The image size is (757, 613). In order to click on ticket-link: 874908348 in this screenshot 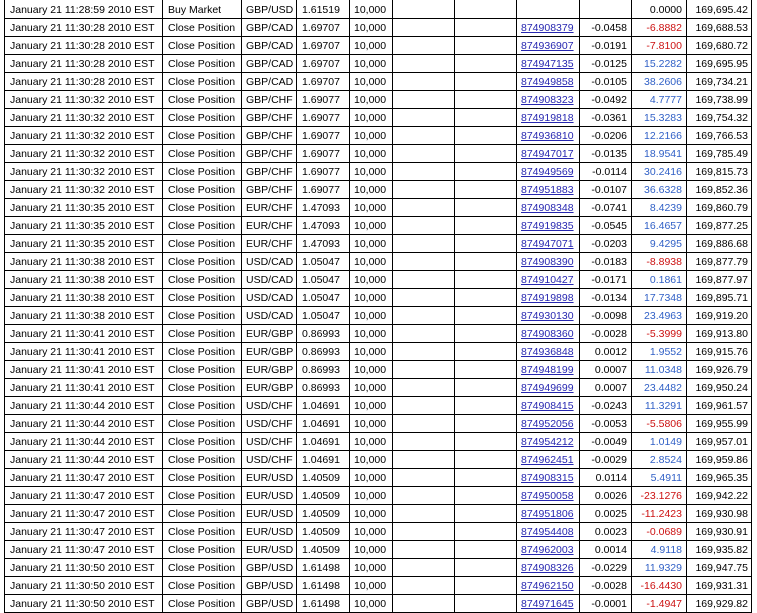, I will do `click(547, 208)`.